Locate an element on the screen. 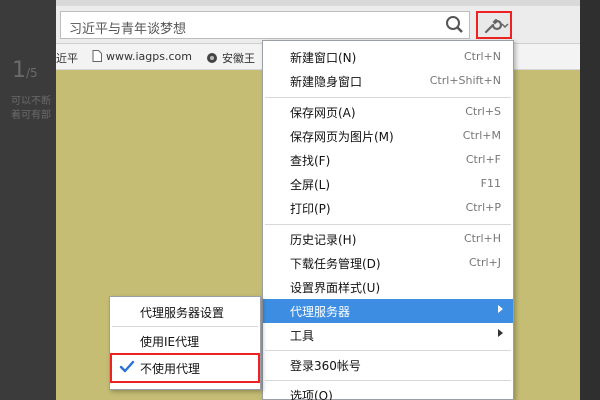 Image resolution: width=600 pixels, height=400 pixels. search-input: 习近平与青年谈梦想 is located at coordinates (265, 25).